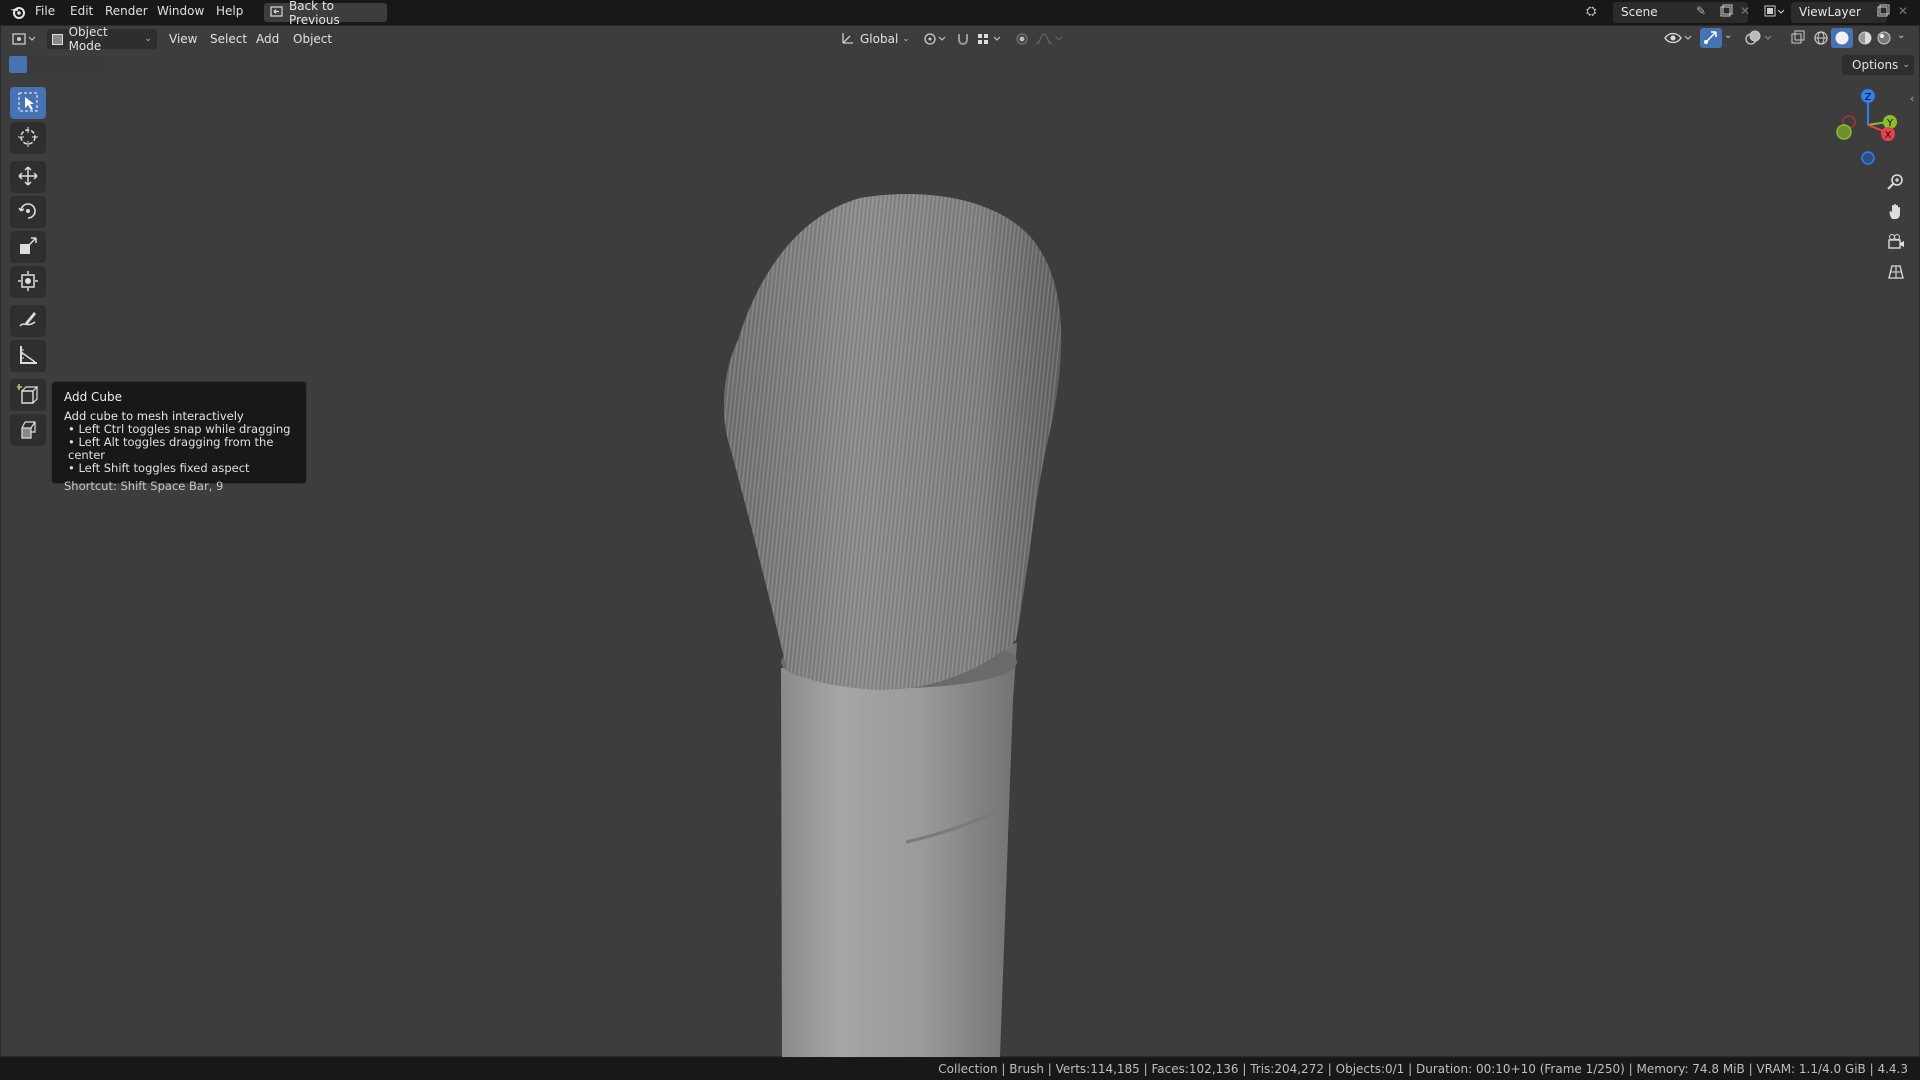  Describe the element at coordinates (88, 39) in the screenshot. I see `object-mode-label: Object Mode` at that location.